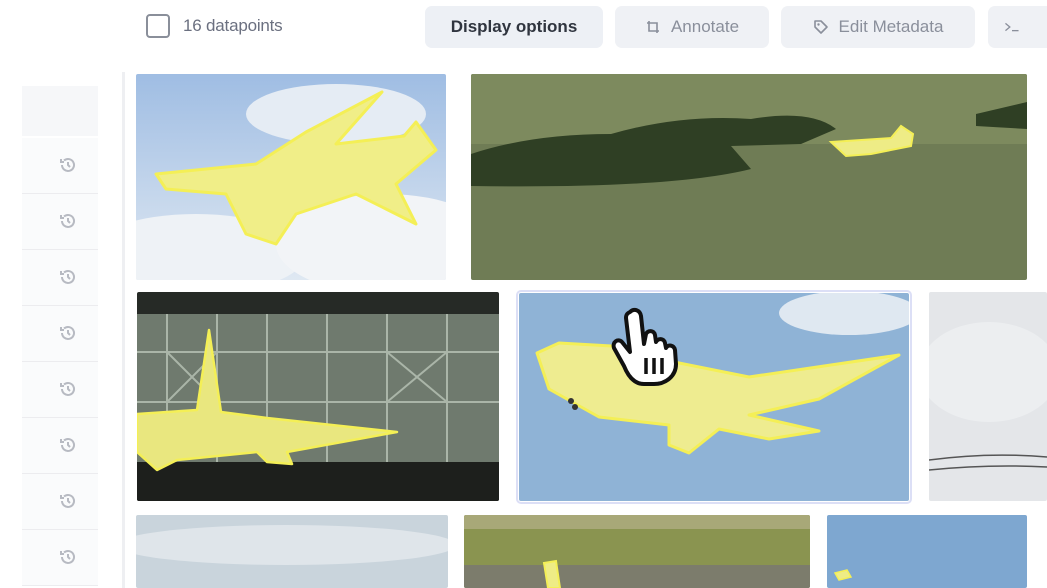 The height and width of the screenshot is (588, 1047). I want to click on annotate-label: Annotate, so click(705, 26).